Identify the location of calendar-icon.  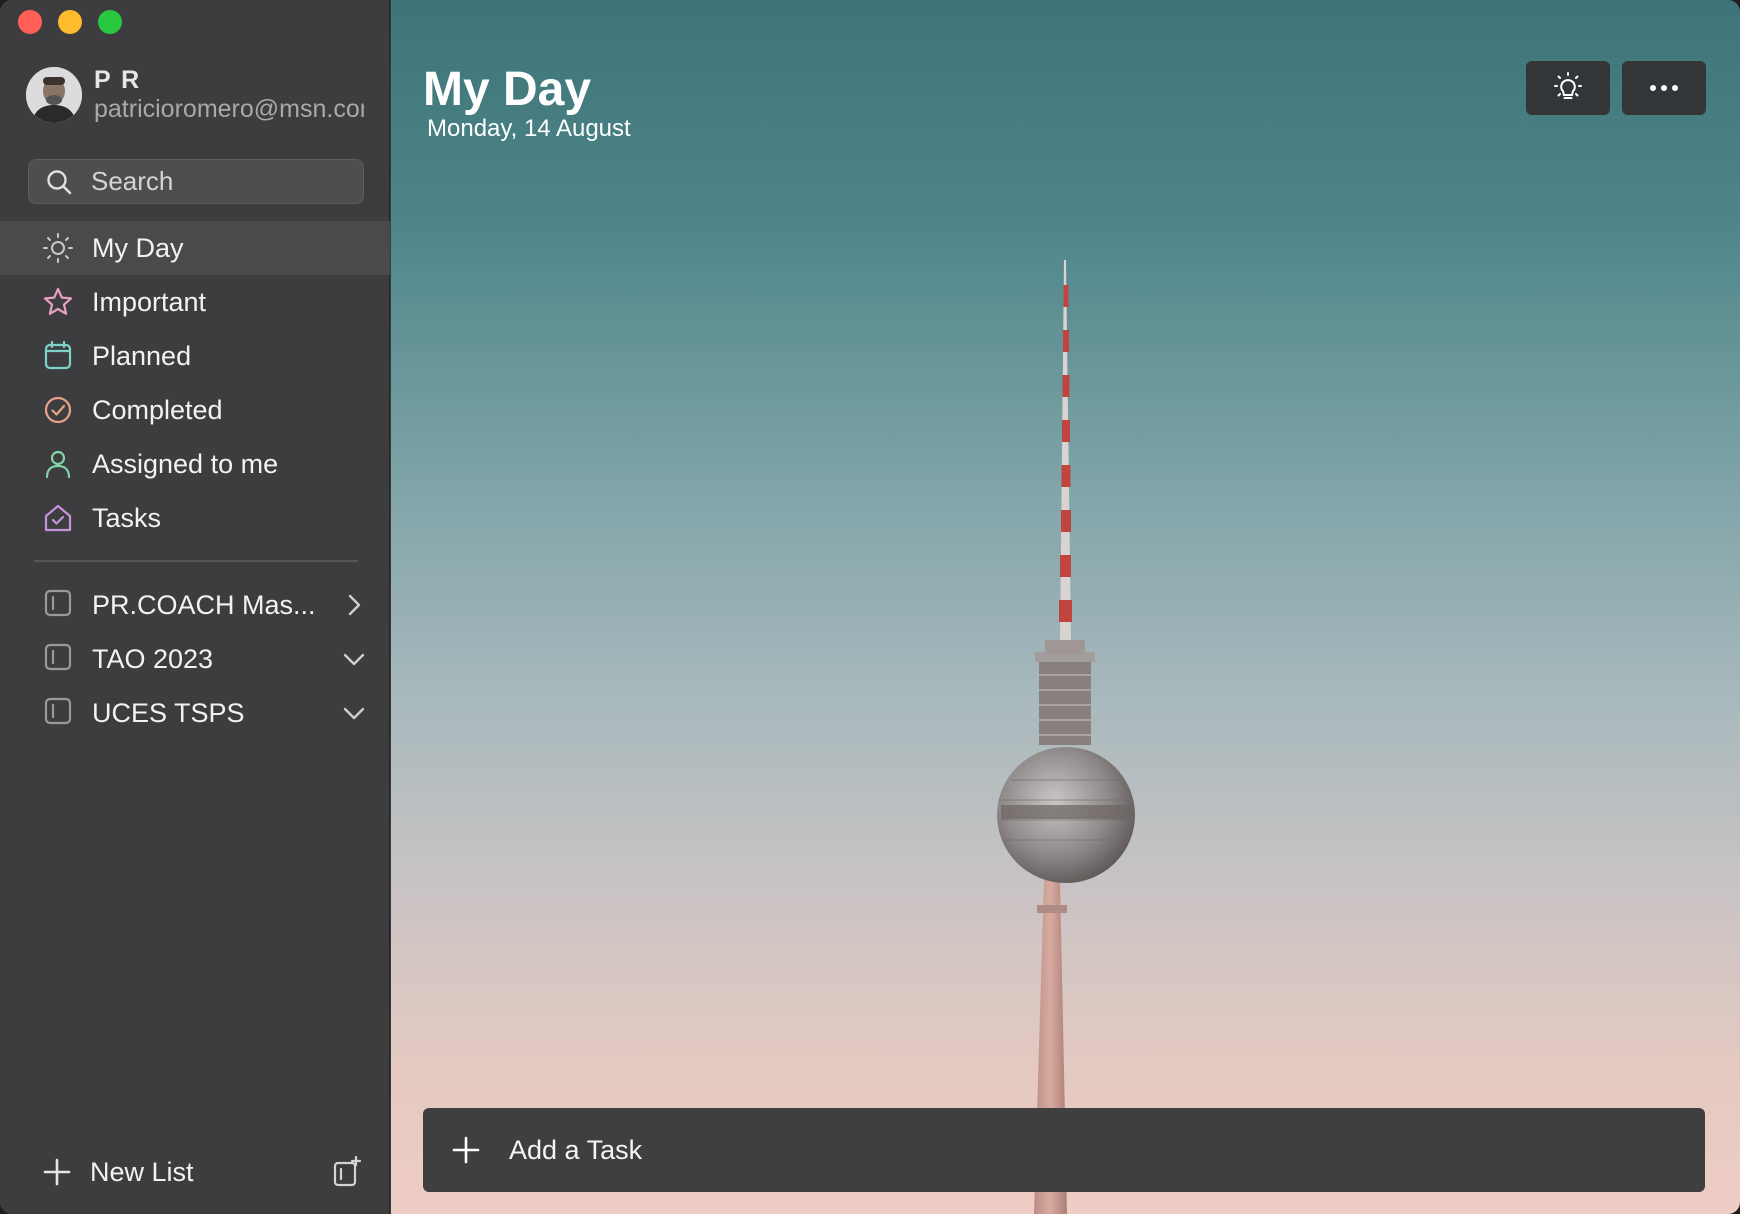
(58, 356).